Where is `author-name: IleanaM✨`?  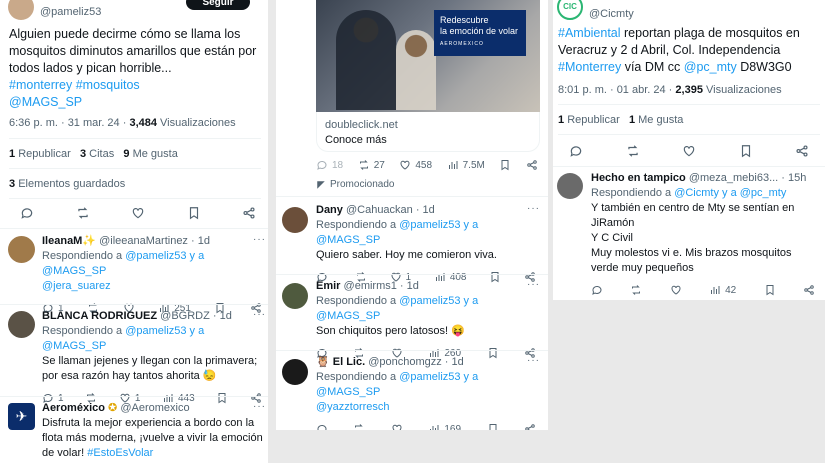
author-name: IleanaM✨ is located at coordinates (69, 241).